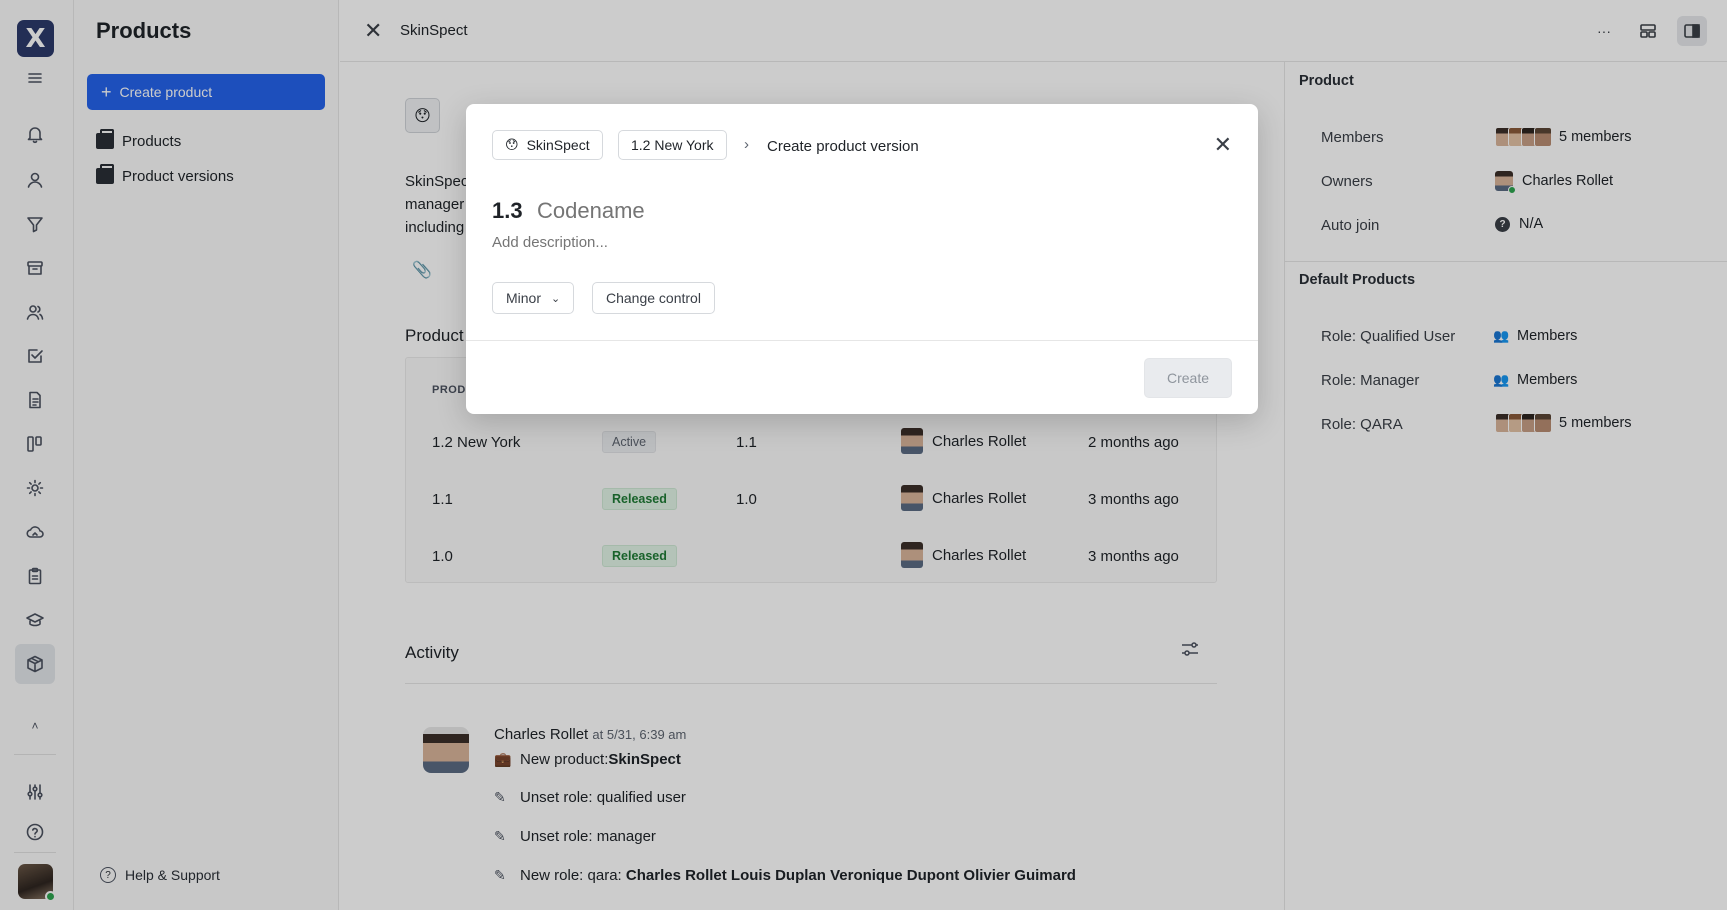  Describe the element at coordinates (653, 298) in the screenshot. I see `change-control-button: Change control` at that location.